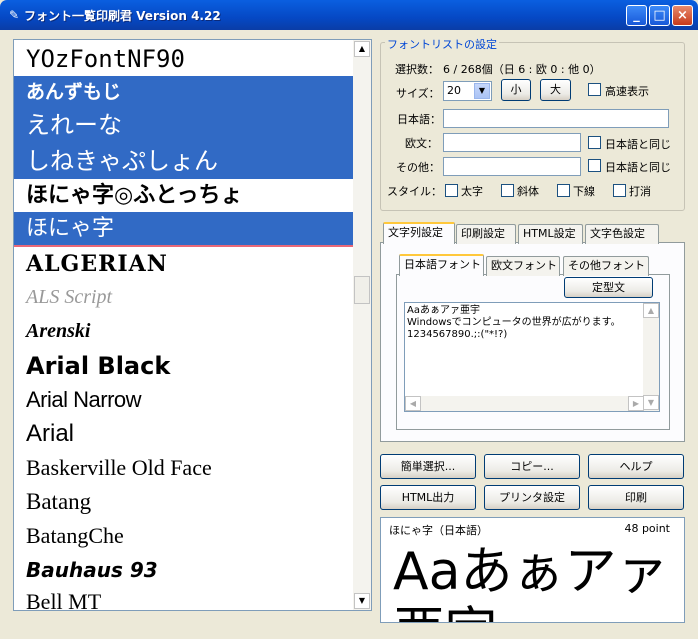 The image size is (698, 639). Describe the element at coordinates (183, 297) in the screenshot. I see `font-list-item: ALS Script` at that location.